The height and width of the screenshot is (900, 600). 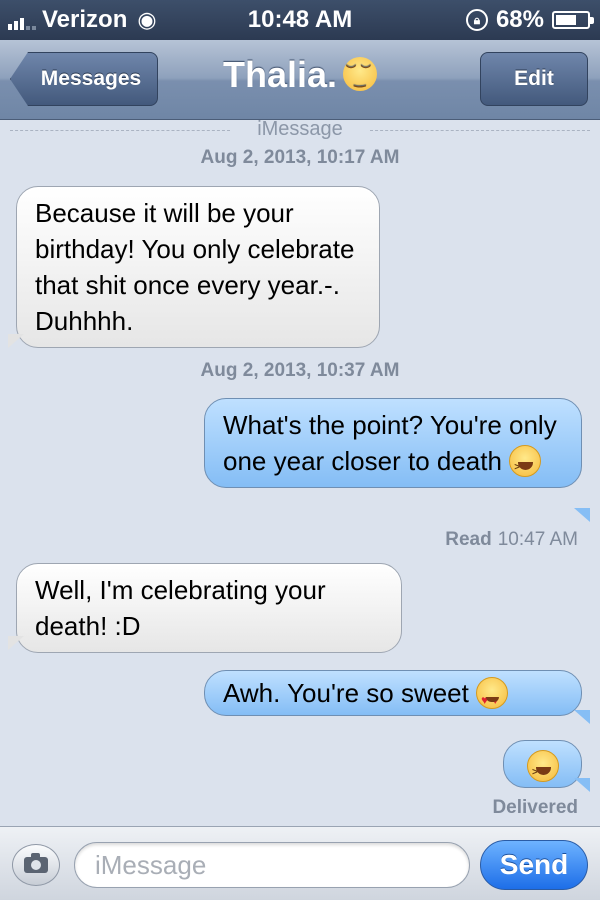 I want to click on timestamp: Aug 2, 2013, 10:17 AM, so click(x=300, y=157).